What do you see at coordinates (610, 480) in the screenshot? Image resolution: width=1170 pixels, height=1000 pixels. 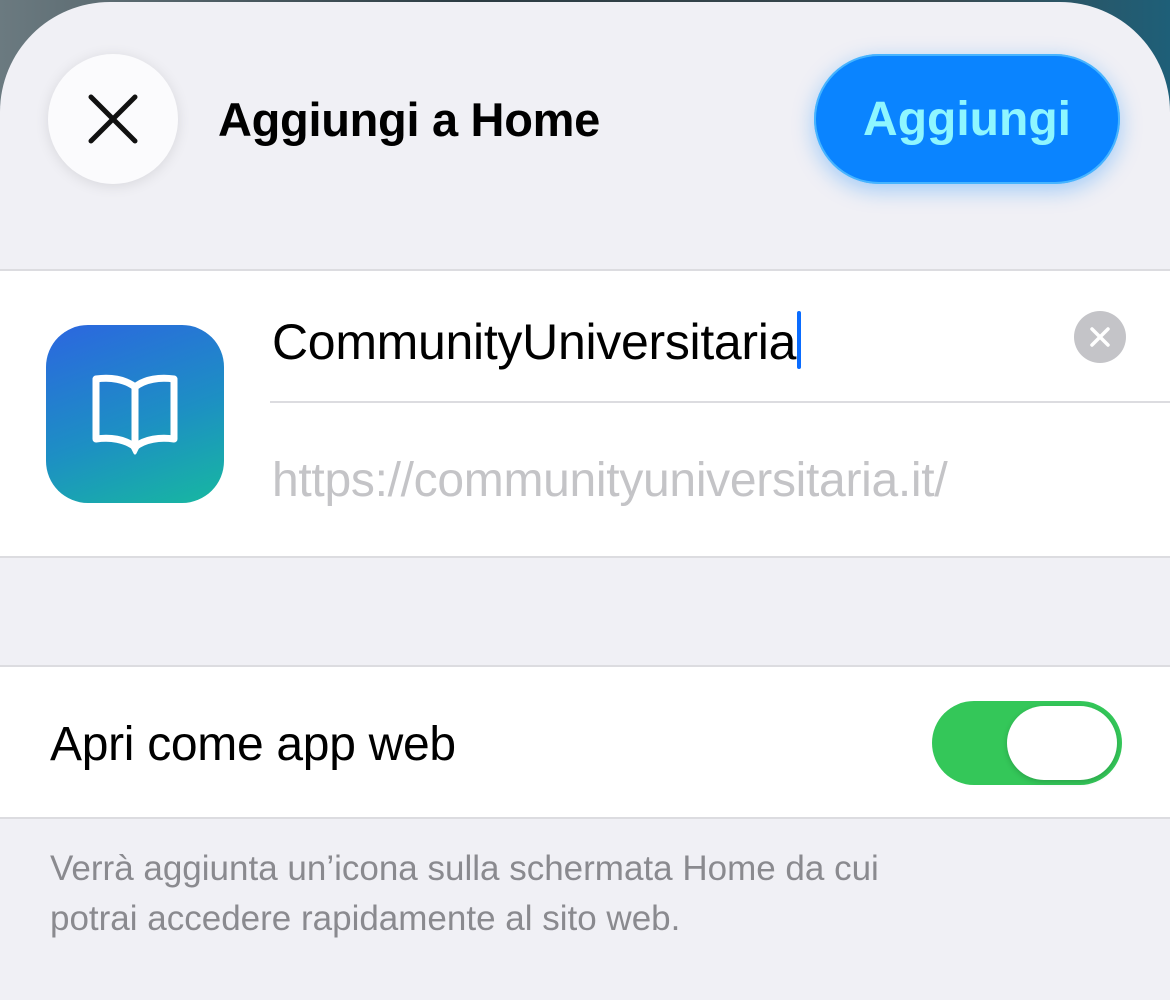 I see `app-url: https://communityuniversitaria.it/` at bounding box center [610, 480].